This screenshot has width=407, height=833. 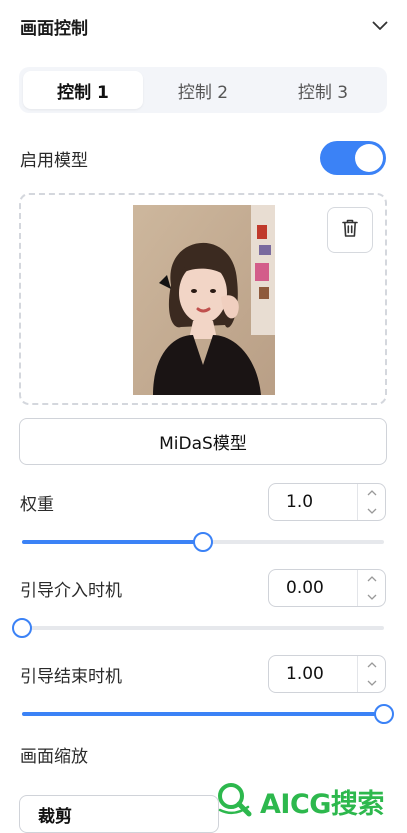 What do you see at coordinates (203, 502) in the screenshot?
I see `weight-row: 权重 1.0` at bounding box center [203, 502].